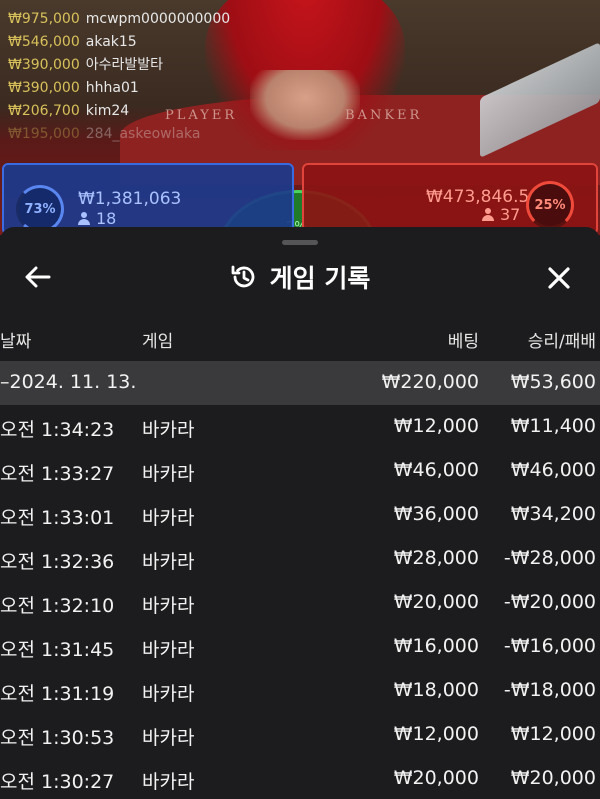 Image resolution: width=600 pixels, height=799 pixels. Describe the element at coordinates (483, 197) in the screenshot. I see `banker-total-amount: ₩473,846.58` at that location.